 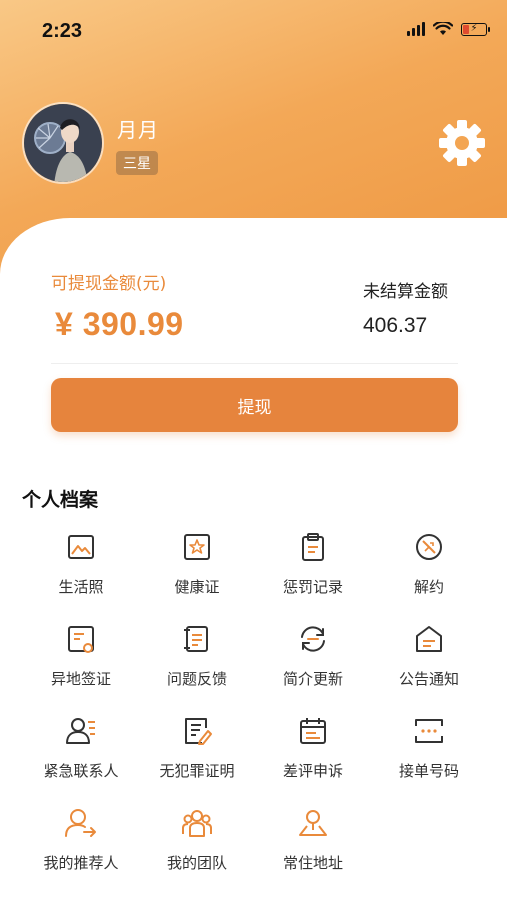 What do you see at coordinates (395, 325) in the screenshot?
I see `unsettled-amount: 406.37` at bounding box center [395, 325].